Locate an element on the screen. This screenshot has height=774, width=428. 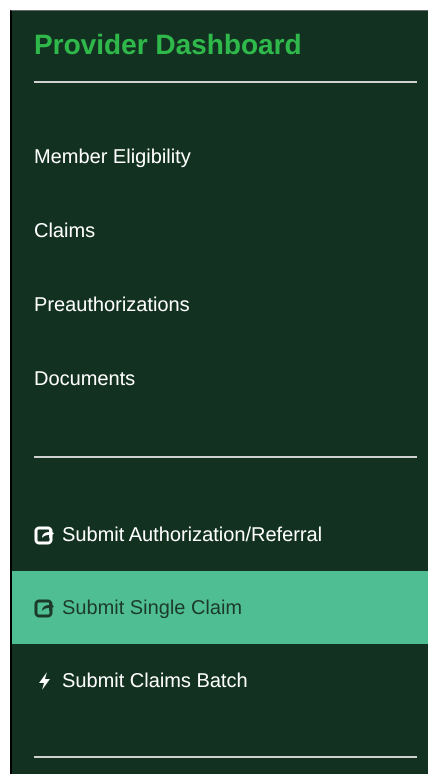
nav-link: Claims is located at coordinates (220, 231).